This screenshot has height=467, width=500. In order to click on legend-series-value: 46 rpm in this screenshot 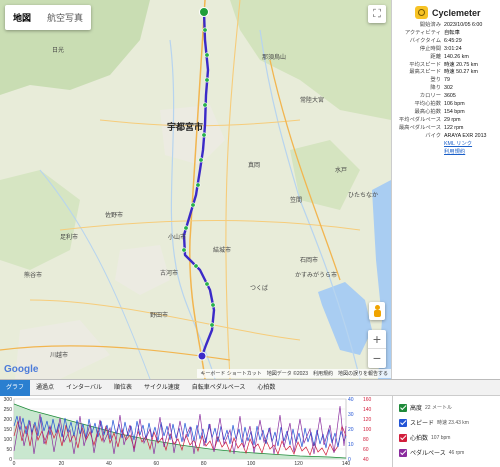, I will do `click(456, 452)`.